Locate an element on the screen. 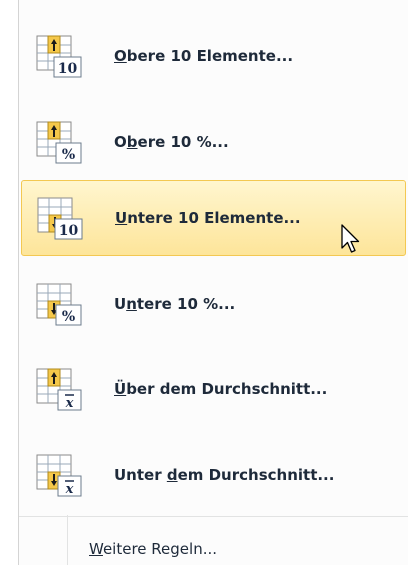  access-key: W is located at coordinates (96, 549).